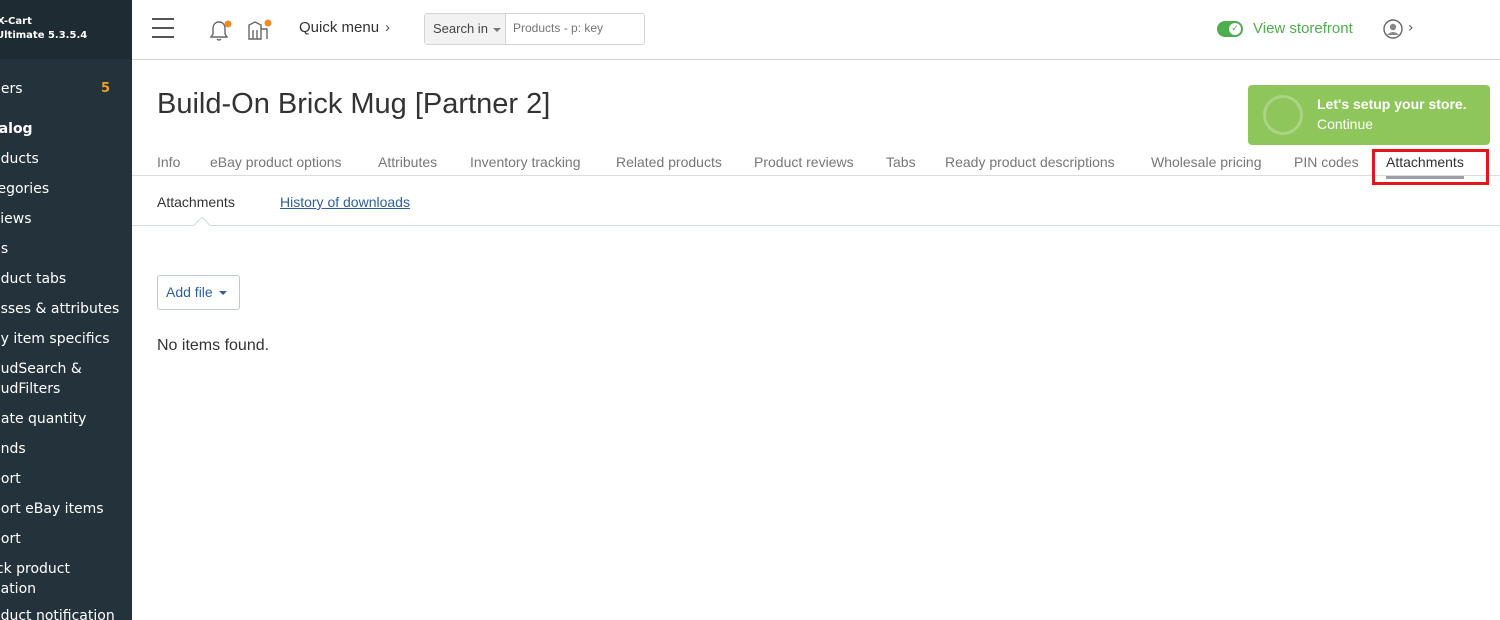 The image size is (1500, 620). I want to click on sidebar-item-label: port eBay items, so click(52, 509).